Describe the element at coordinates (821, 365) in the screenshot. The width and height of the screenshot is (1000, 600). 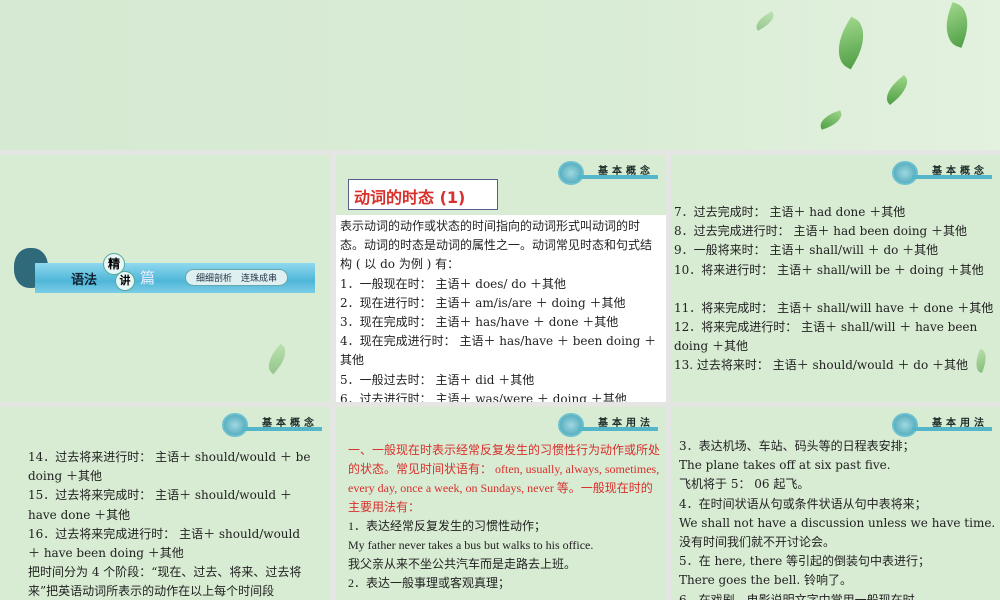
I see `text-line: 13. 过去将来时： 主语＋ should/would ＋ do ＋其他` at that location.